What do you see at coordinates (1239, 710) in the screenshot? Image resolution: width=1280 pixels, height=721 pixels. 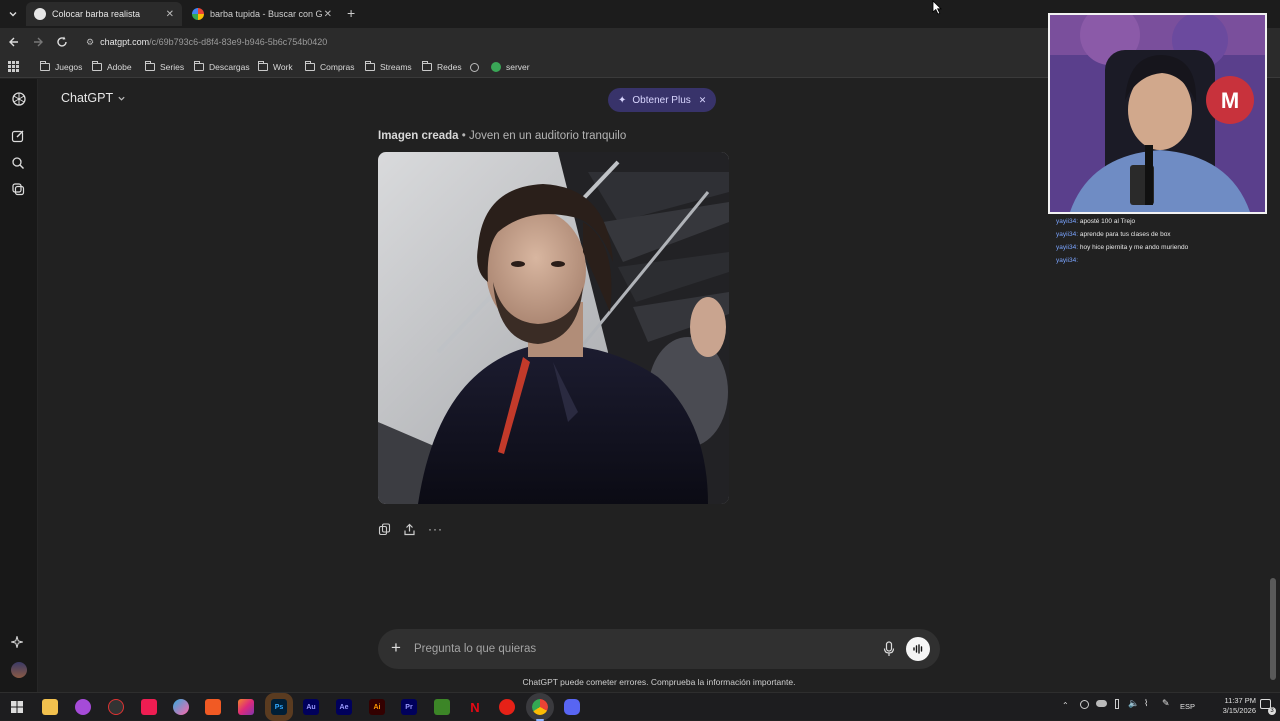 I see `clock-date: 3/15/2026` at bounding box center [1239, 710].